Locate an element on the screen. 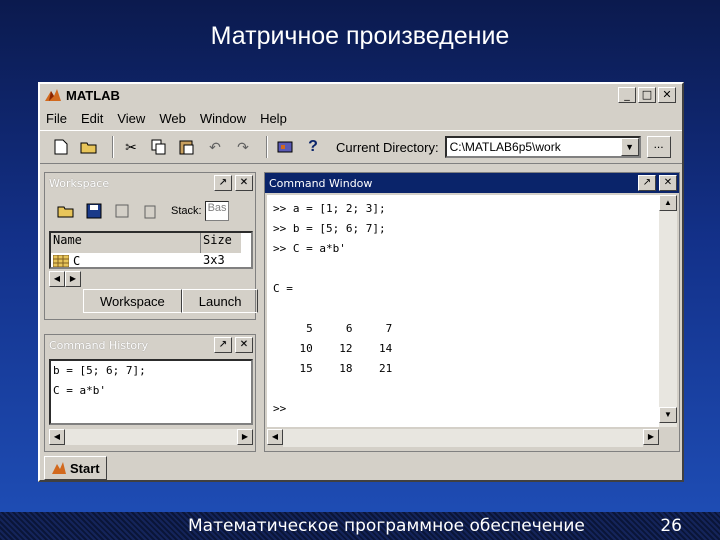  command-history-title: Command History is located at coordinates (99, 345).